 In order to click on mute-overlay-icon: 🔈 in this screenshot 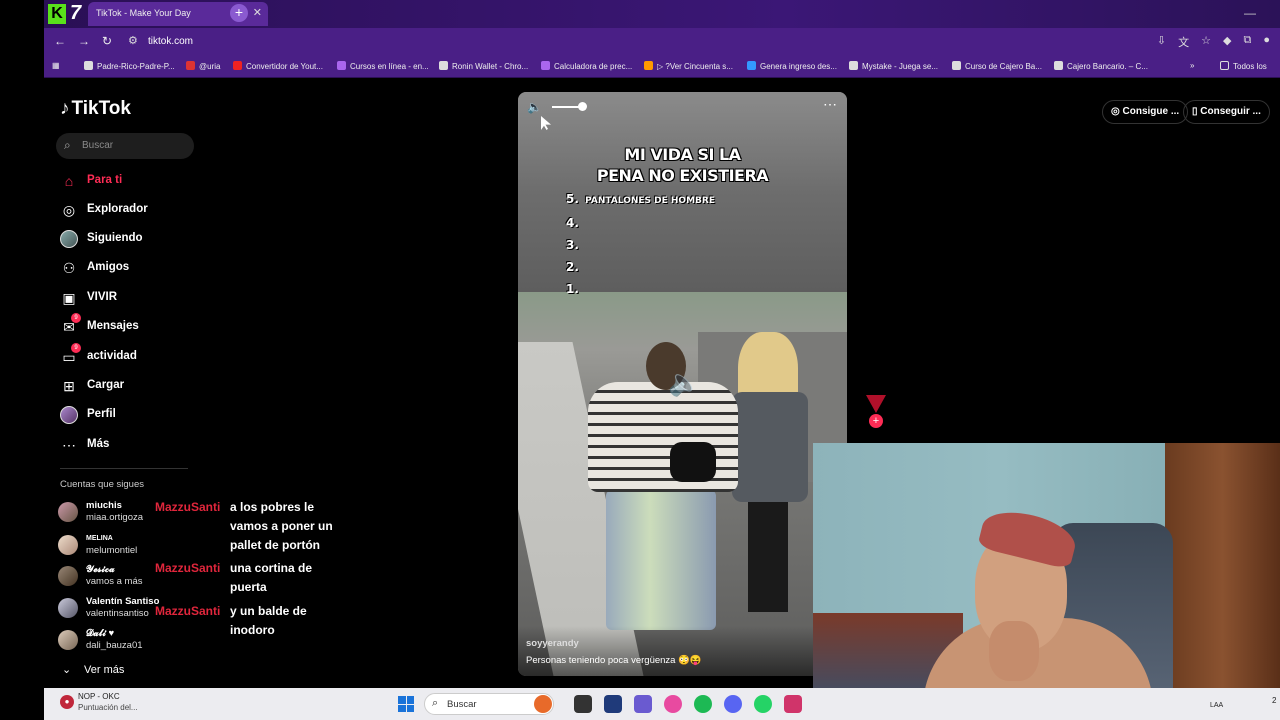, I will do `click(684, 382)`.